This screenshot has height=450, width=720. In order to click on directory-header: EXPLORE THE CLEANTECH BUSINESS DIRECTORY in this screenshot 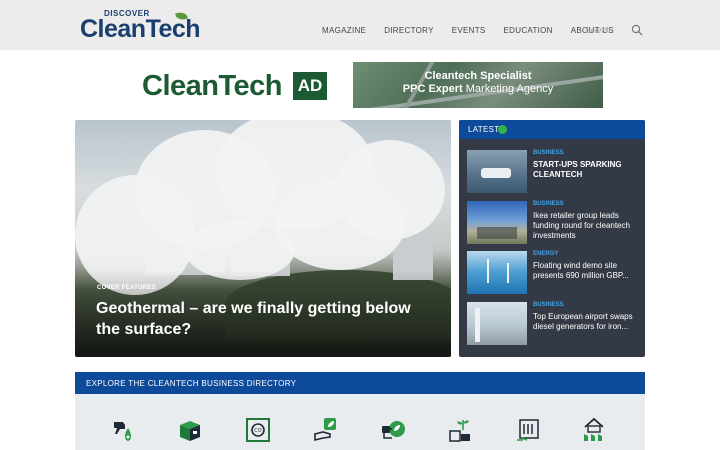, I will do `click(360, 383)`.